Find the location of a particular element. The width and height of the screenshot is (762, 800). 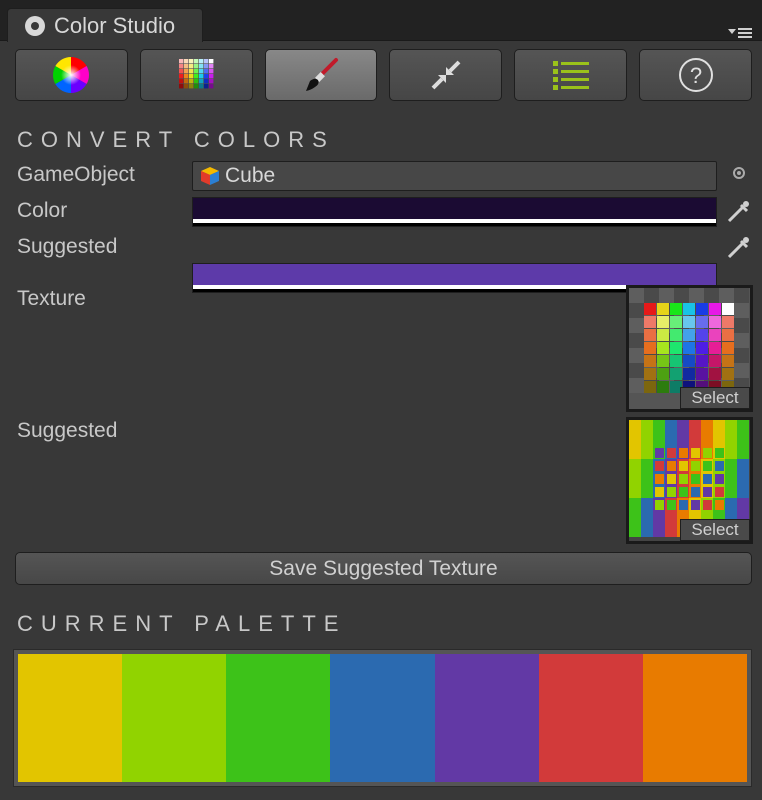

gameobject-value: Cube is located at coordinates (250, 175).